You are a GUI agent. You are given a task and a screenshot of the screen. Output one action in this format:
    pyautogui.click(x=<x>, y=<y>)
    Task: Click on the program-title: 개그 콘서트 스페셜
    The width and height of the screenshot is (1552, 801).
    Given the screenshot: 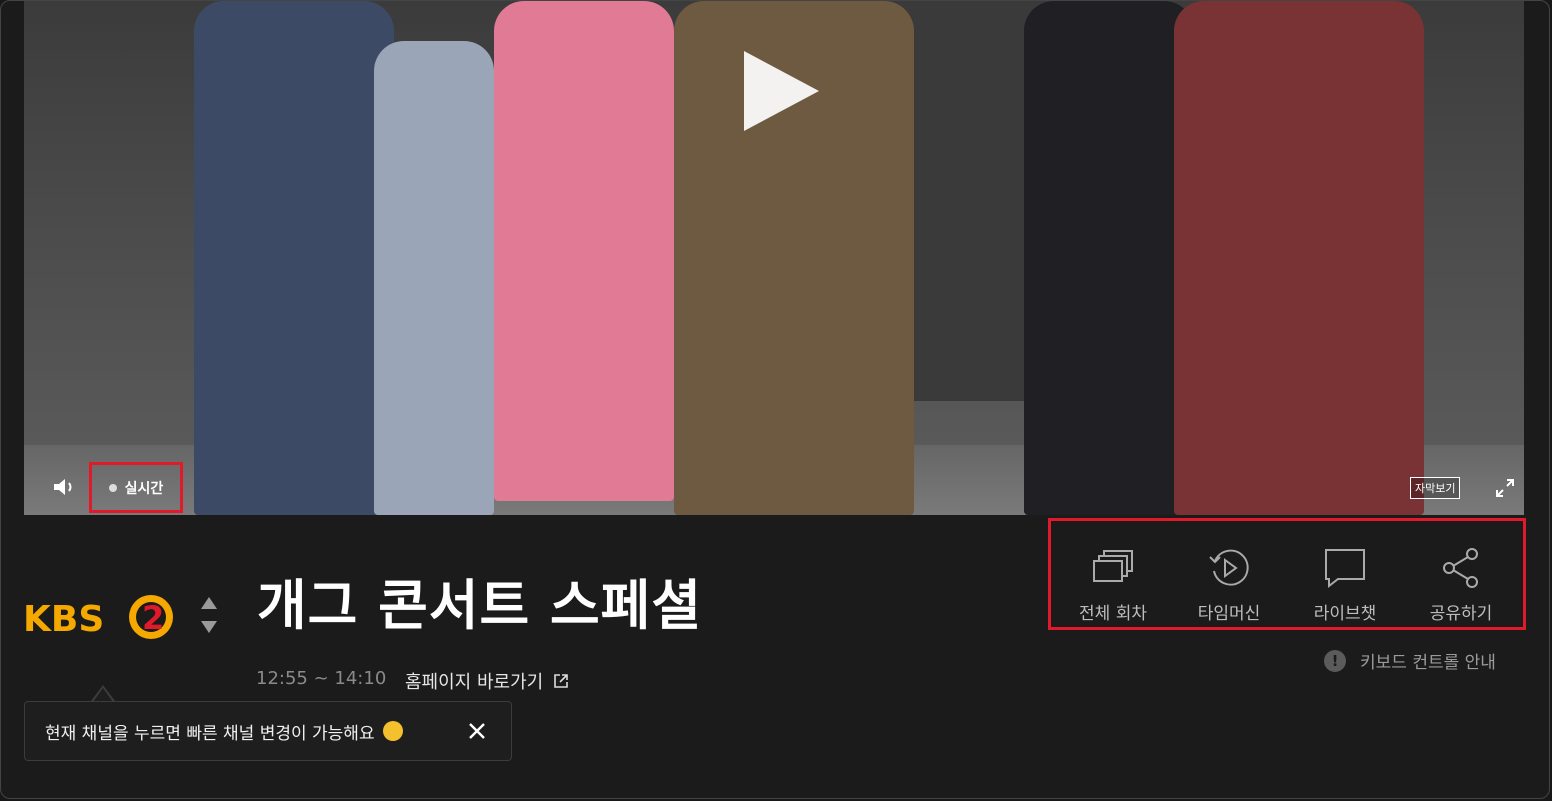 What is the action you would take?
    pyautogui.click(x=480, y=605)
    